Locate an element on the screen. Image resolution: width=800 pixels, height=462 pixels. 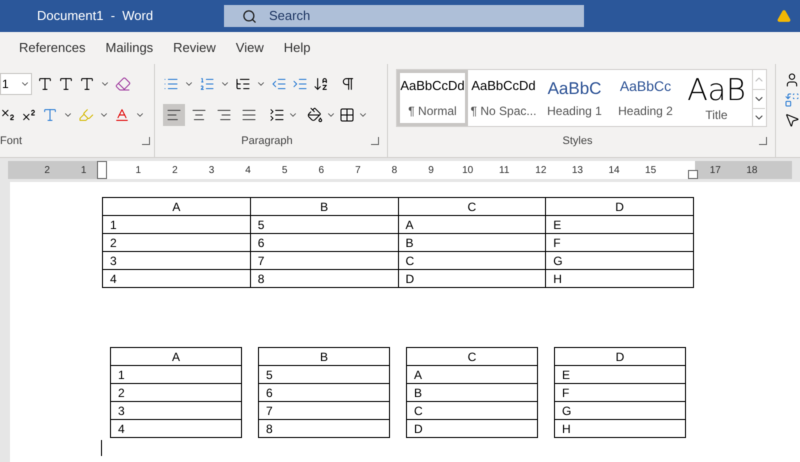
ruler-number: 7 is located at coordinates (358, 171).